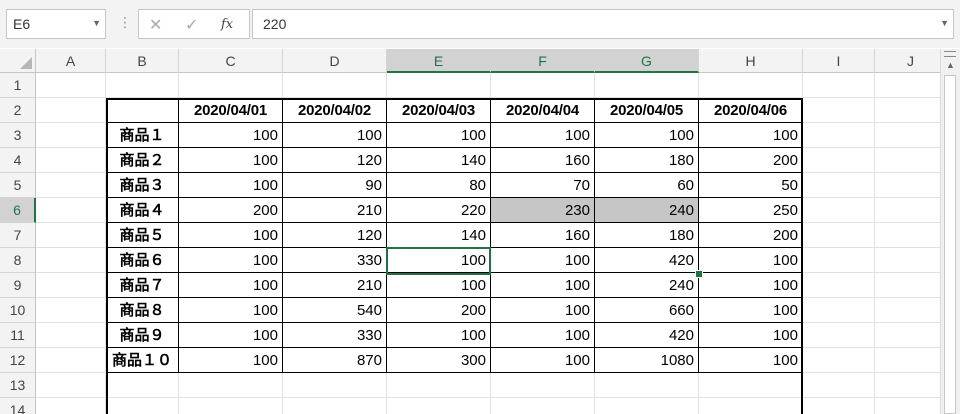 The height and width of the screenshot is (414, 960). Describe the element at coordinates (439, 185) in the screenshot. I see `table-cell: 80` at that location.